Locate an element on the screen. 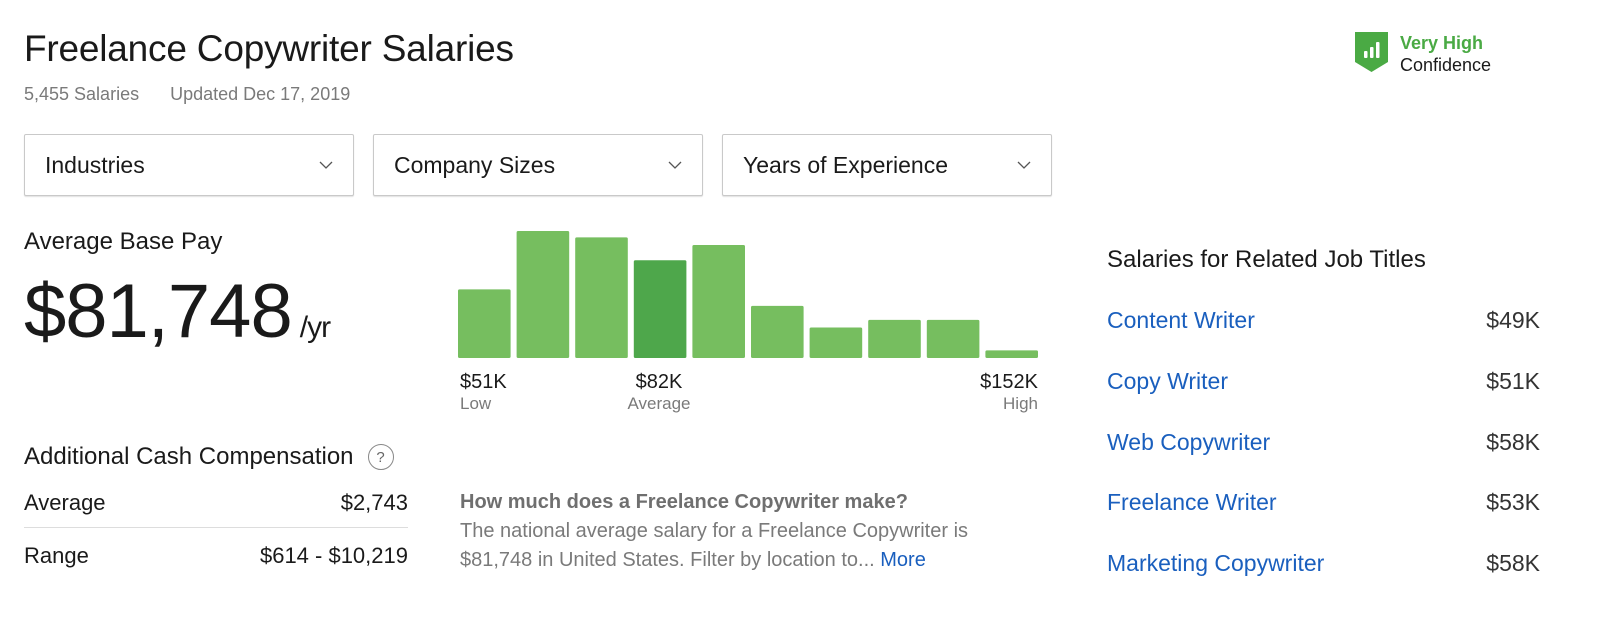 The height and width of the screenshot is (620, 1600). low-value: $51K is located at coordinates (483, 382).